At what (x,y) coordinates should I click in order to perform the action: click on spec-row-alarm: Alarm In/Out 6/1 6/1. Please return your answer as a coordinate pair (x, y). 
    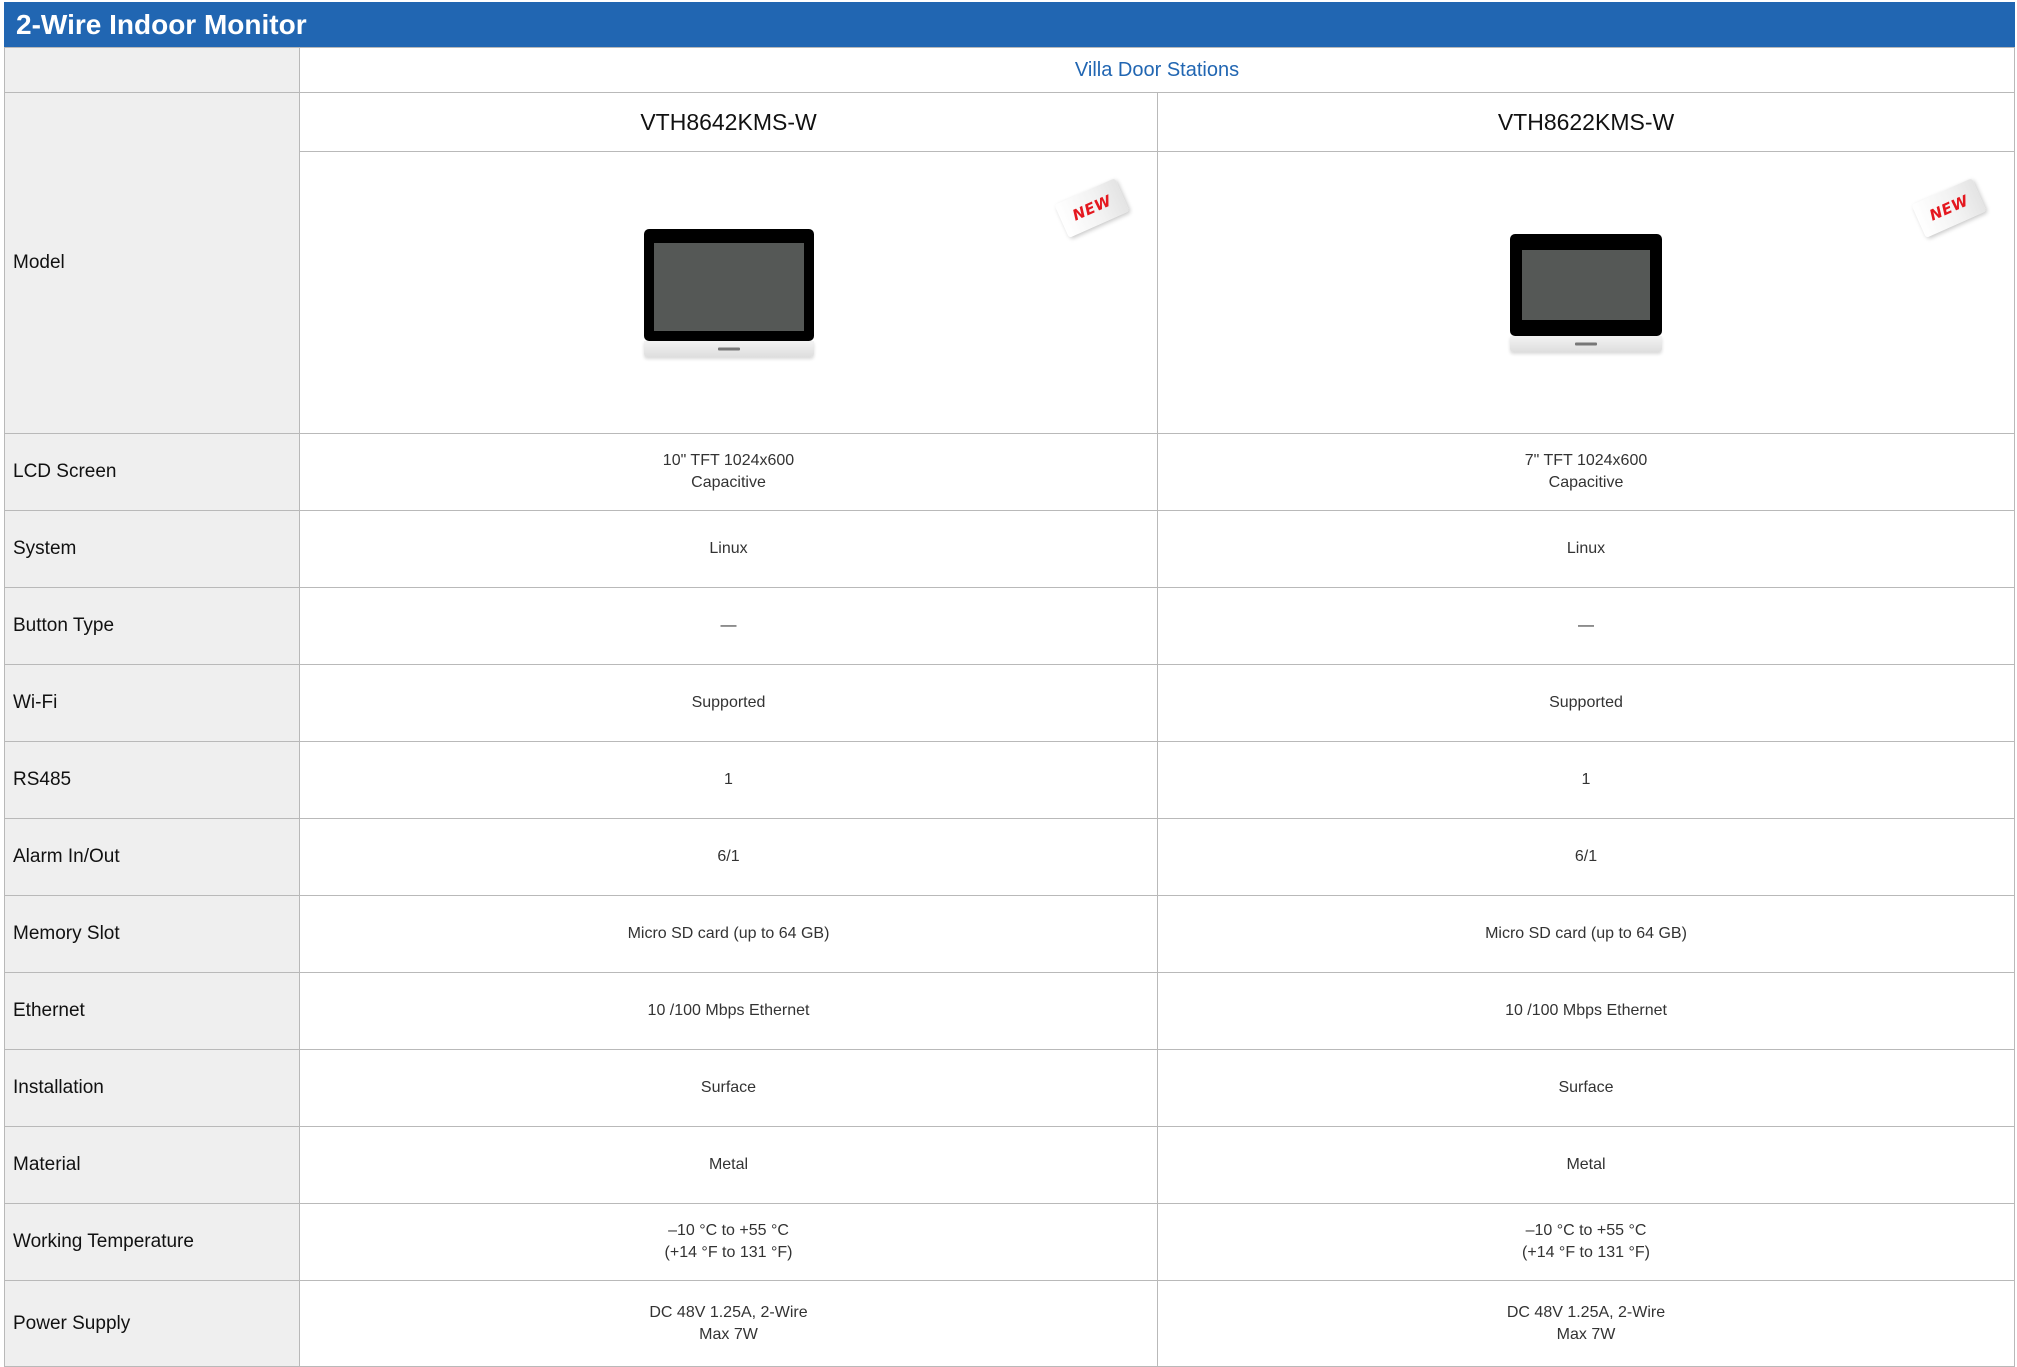
    Looking at the image, I should click on (1010, 857).